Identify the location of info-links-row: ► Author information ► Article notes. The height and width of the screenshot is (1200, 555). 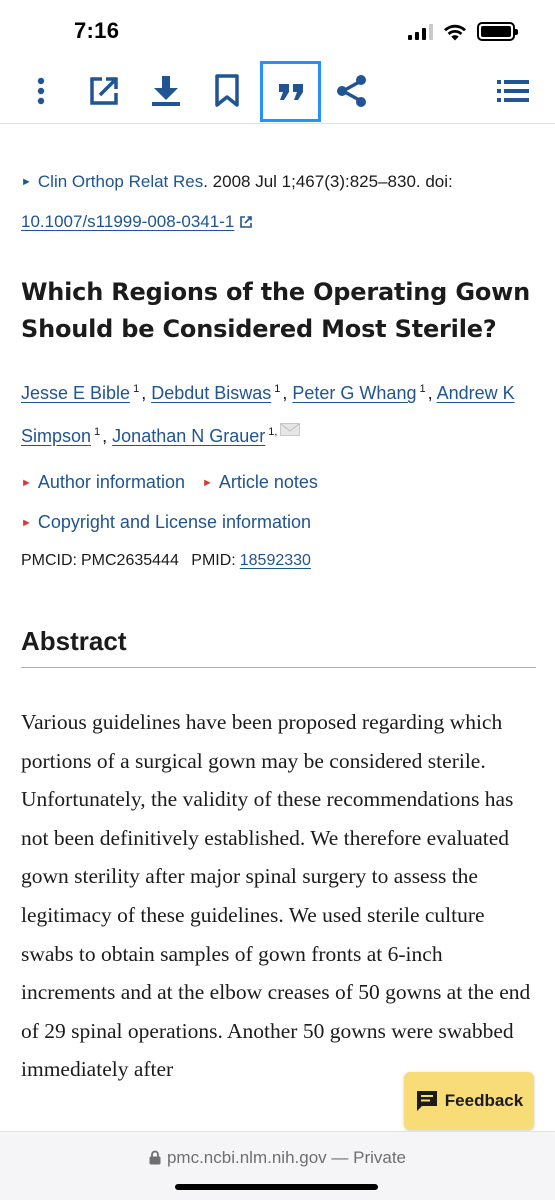
(175, 482).